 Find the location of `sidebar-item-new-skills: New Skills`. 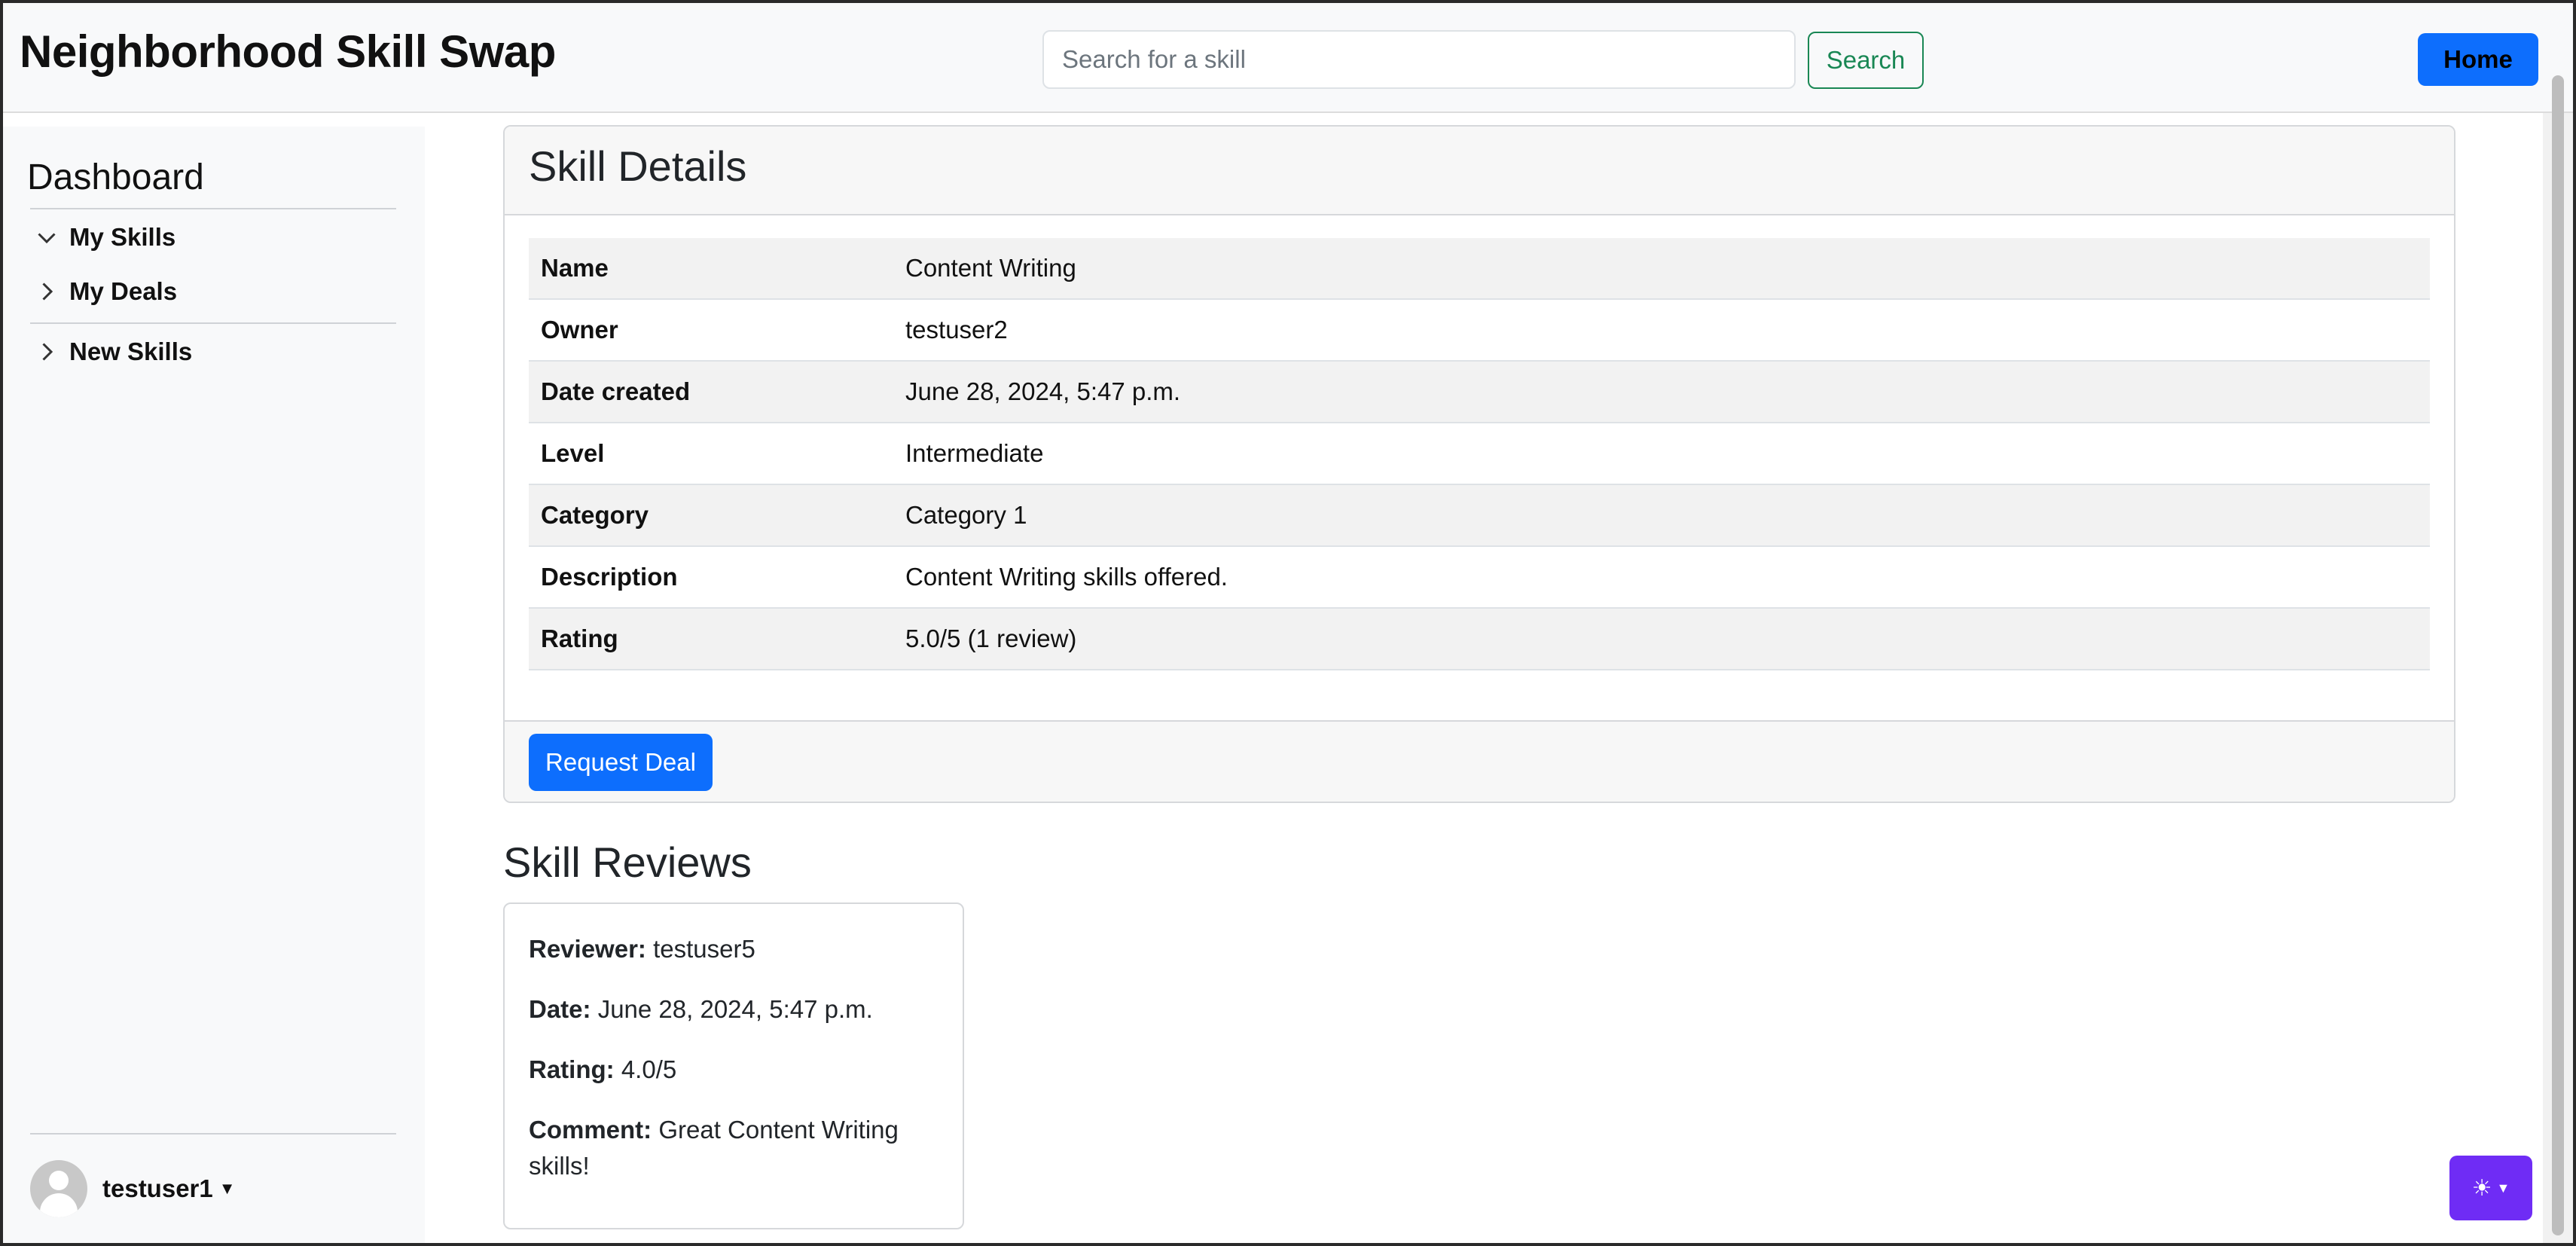

sidebar-item-new-skills: New Skills is located at coordinates (113, 351).